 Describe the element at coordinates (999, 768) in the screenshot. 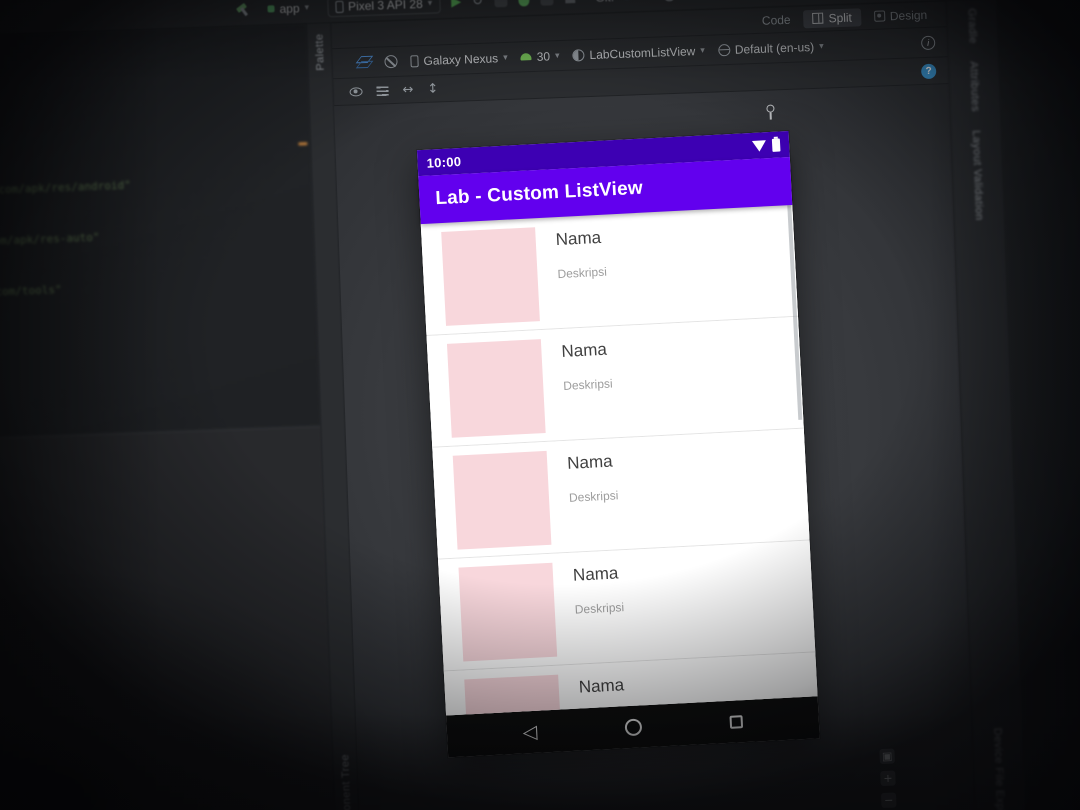

I see `device-file-explorer-tab: Device File Explorer` at that location.